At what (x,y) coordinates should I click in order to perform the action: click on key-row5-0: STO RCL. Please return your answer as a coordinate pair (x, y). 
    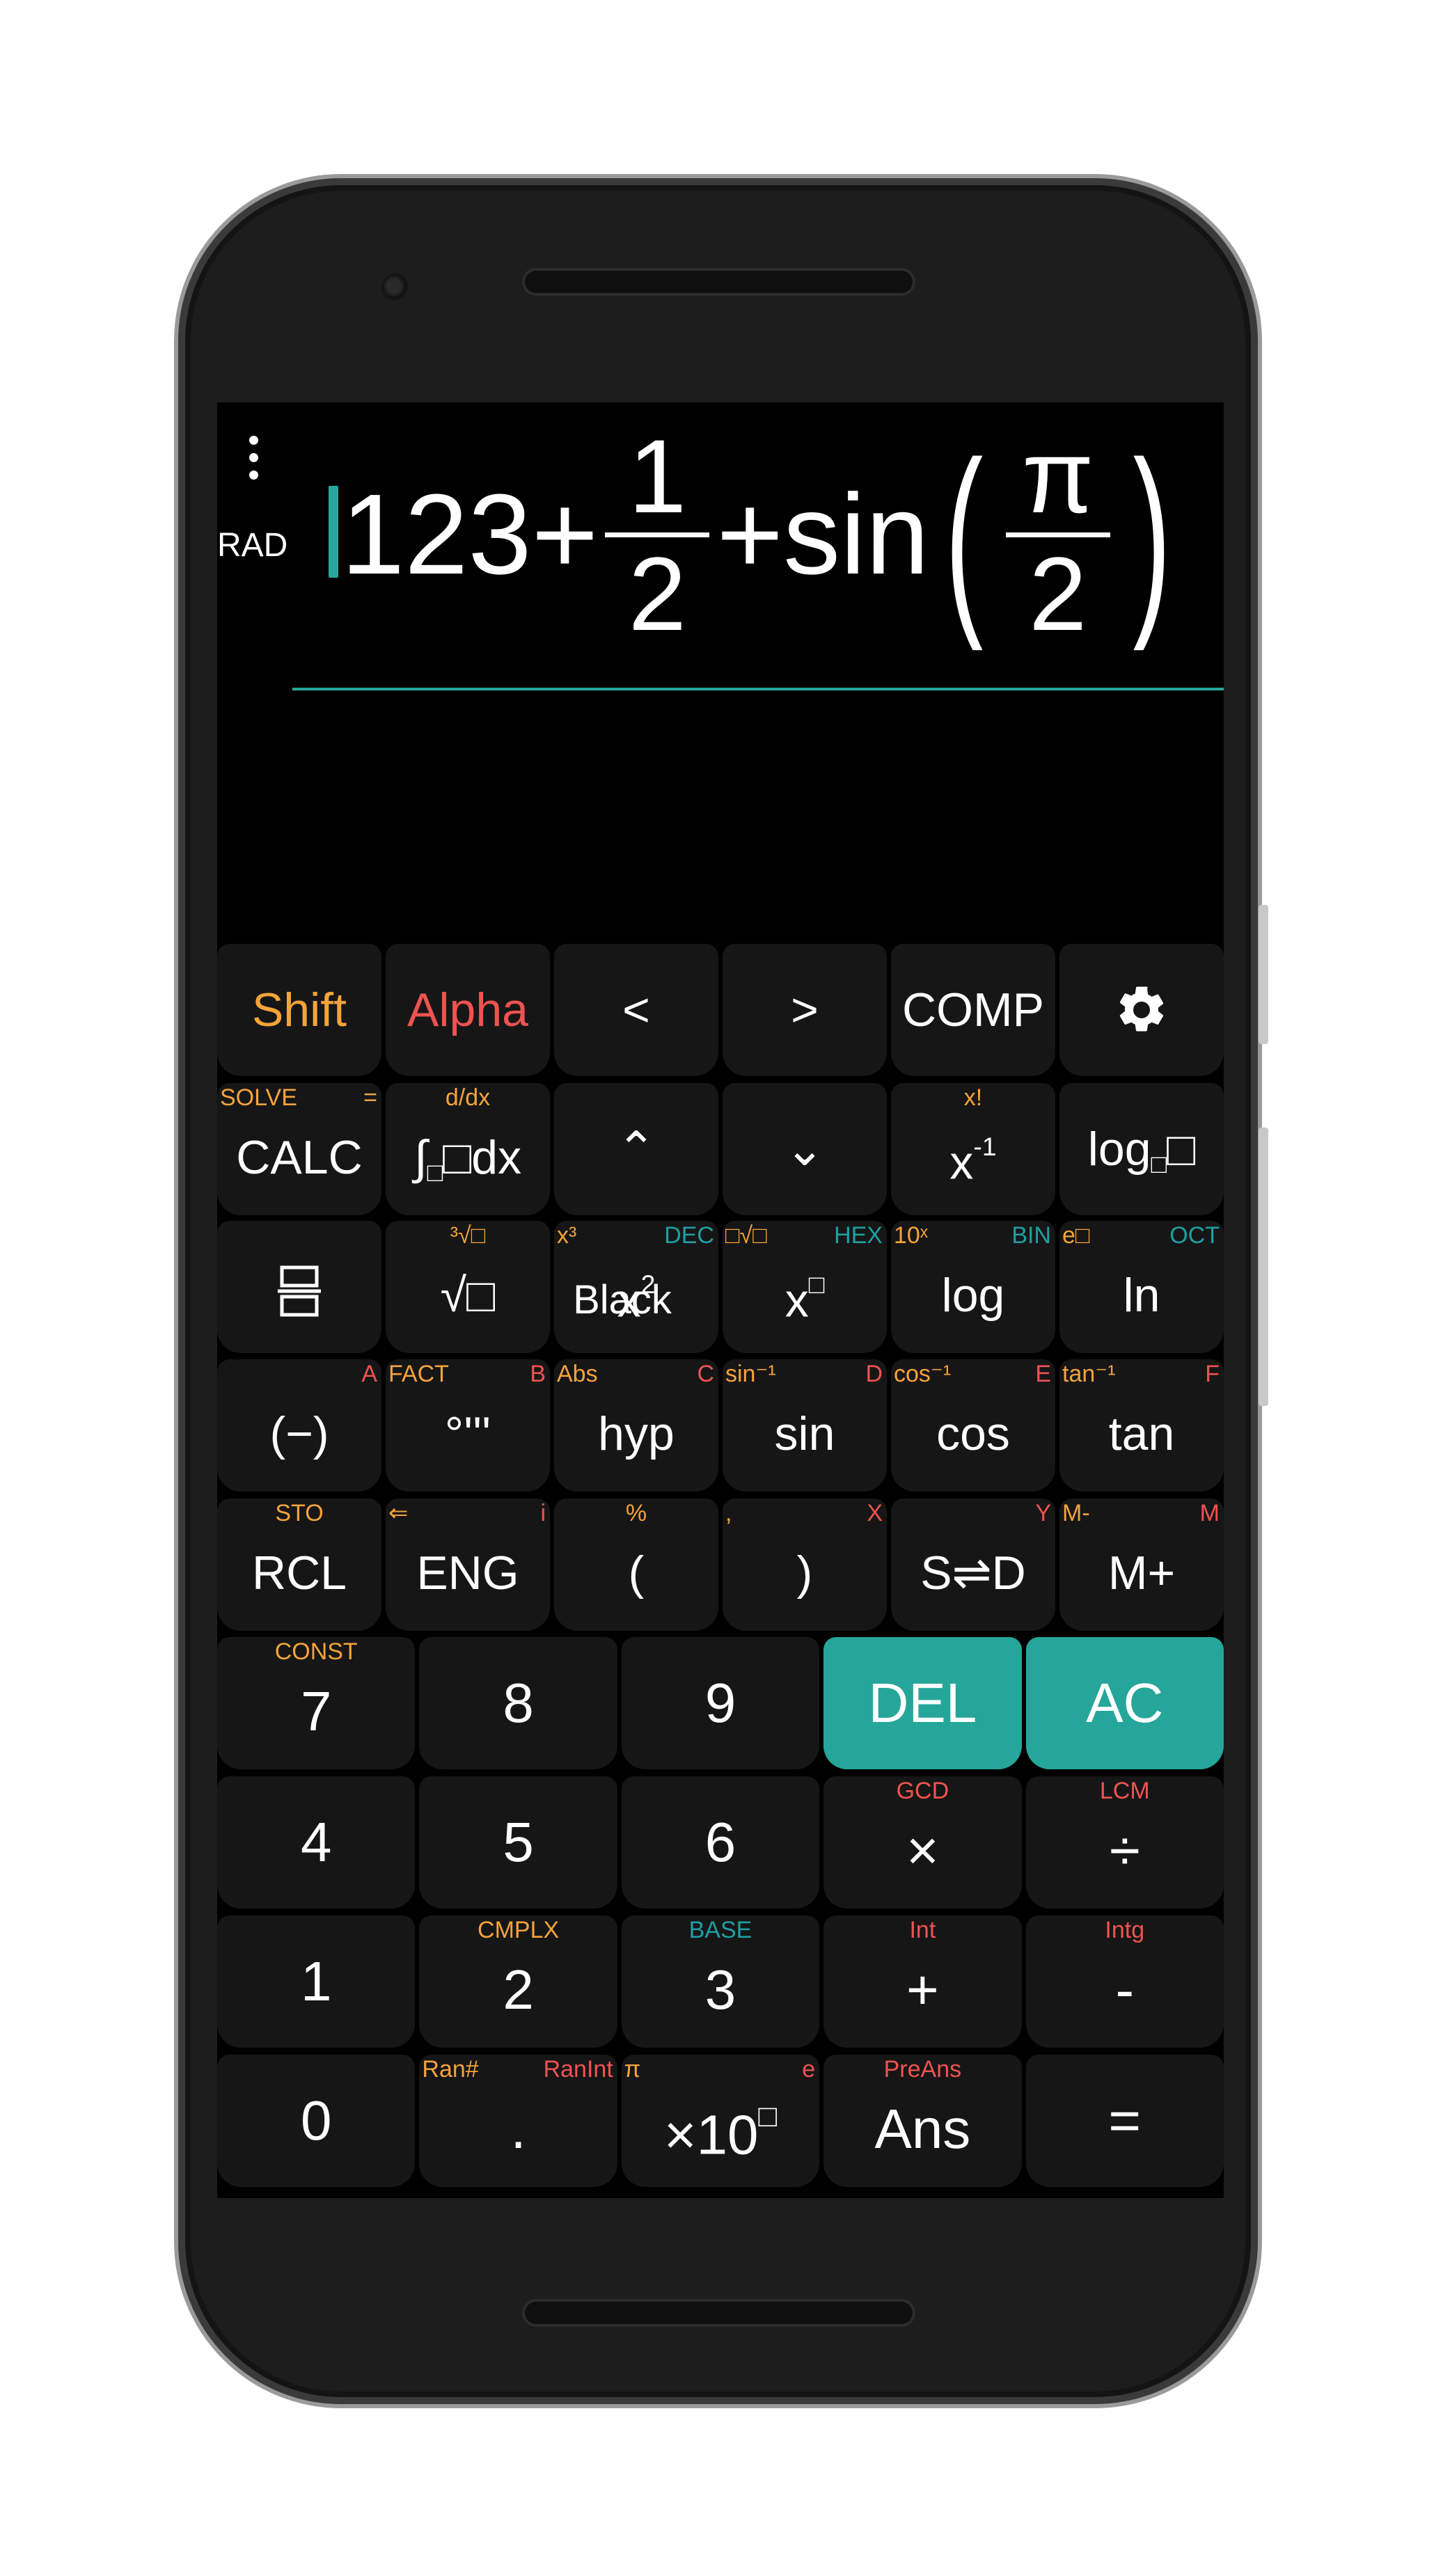
    Looking at the image, I should click on (299, 1565).